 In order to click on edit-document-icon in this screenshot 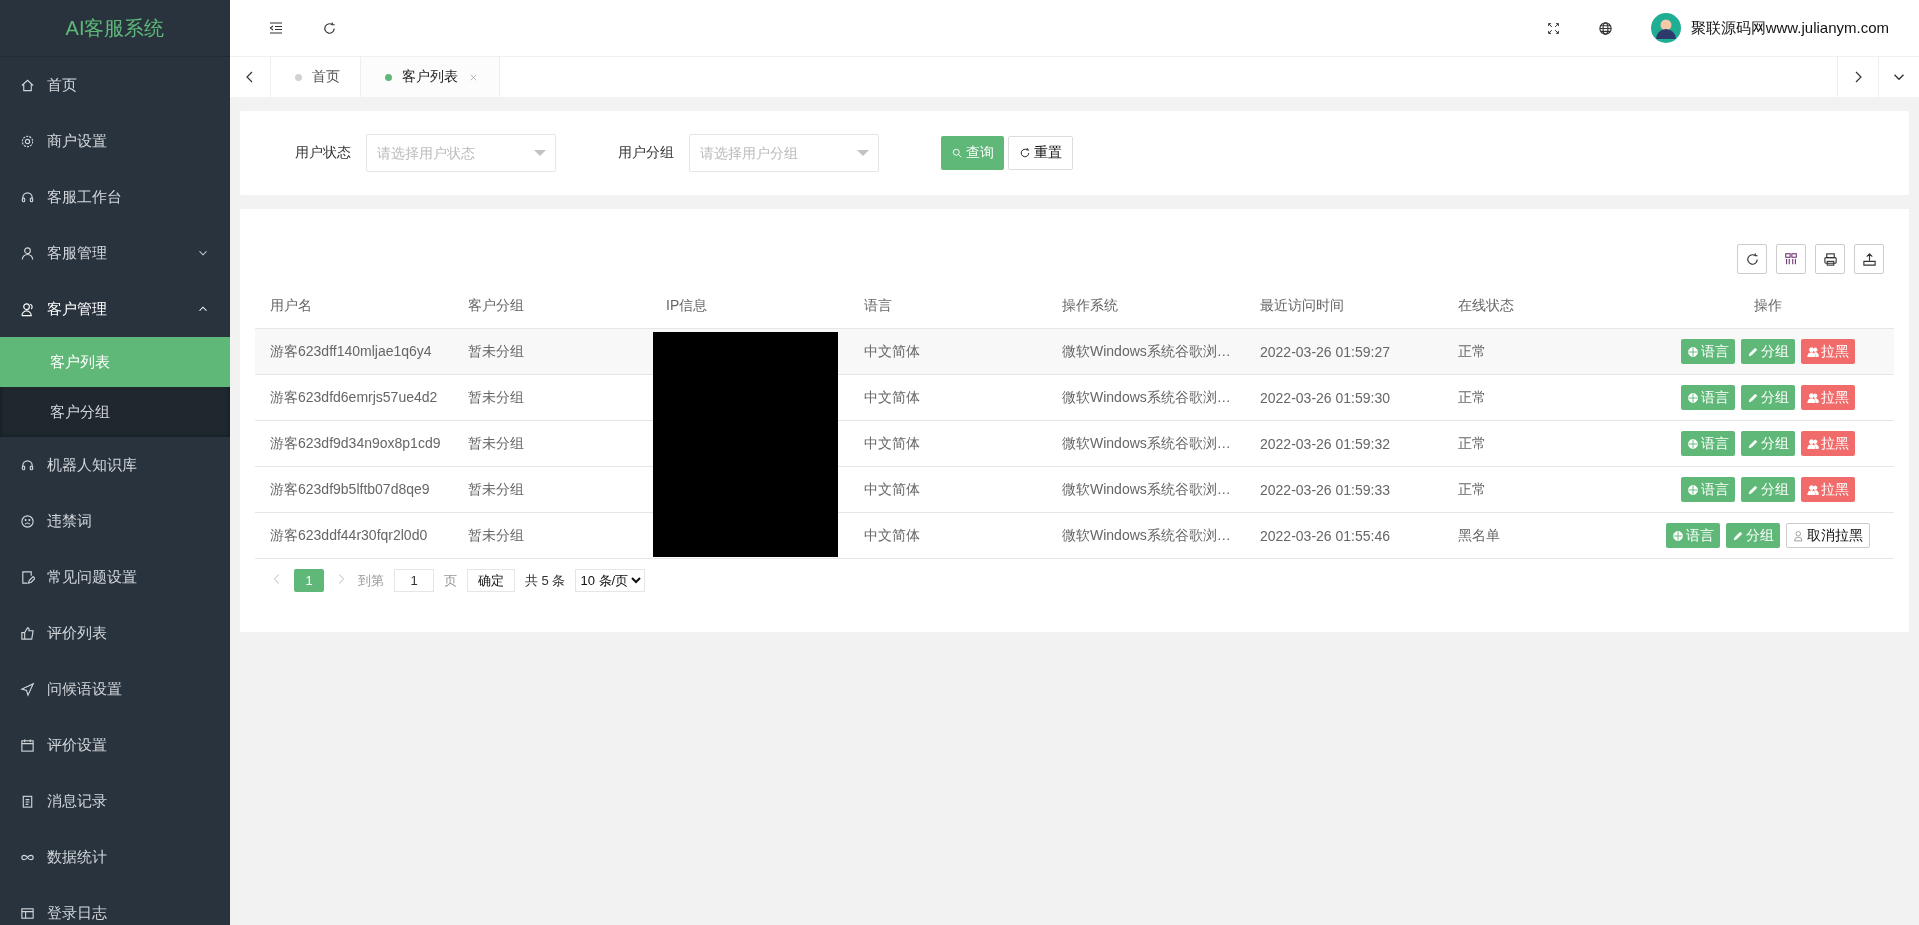, I will do `click(27, 577)`.